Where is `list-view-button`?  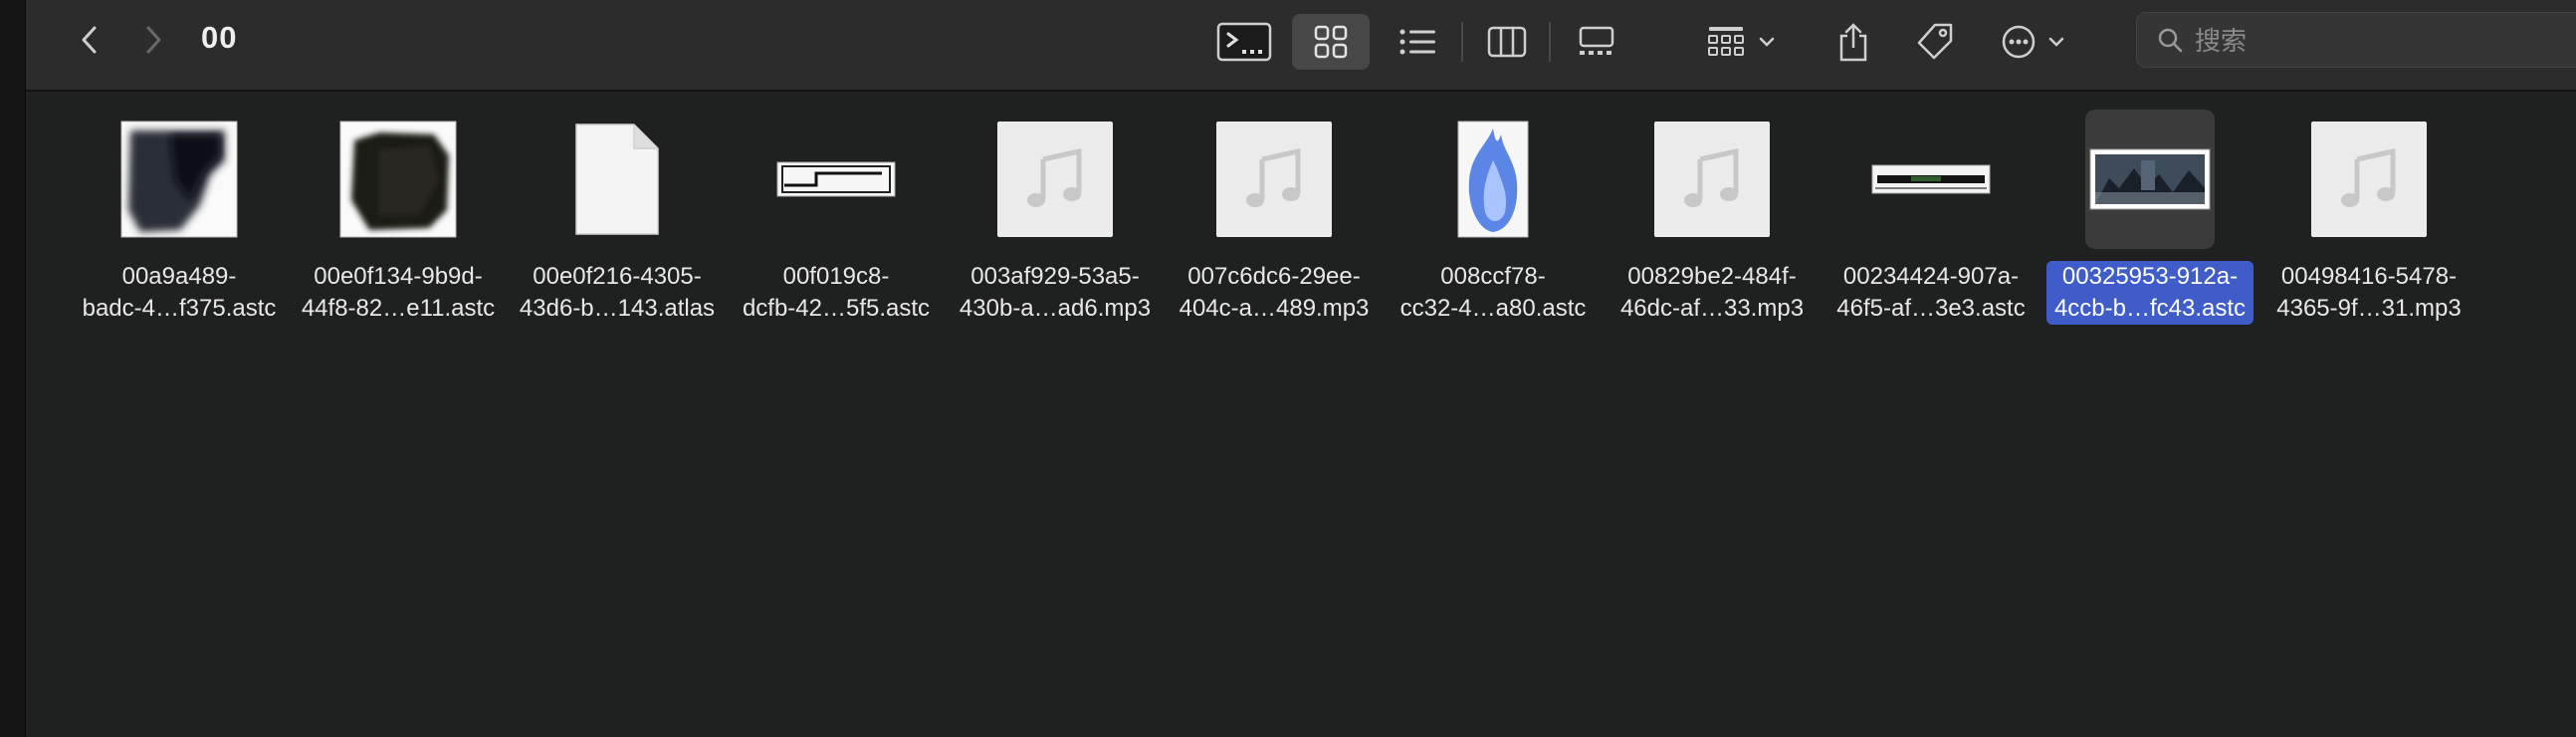 list-view-button is located at coordinates (1417, 42).